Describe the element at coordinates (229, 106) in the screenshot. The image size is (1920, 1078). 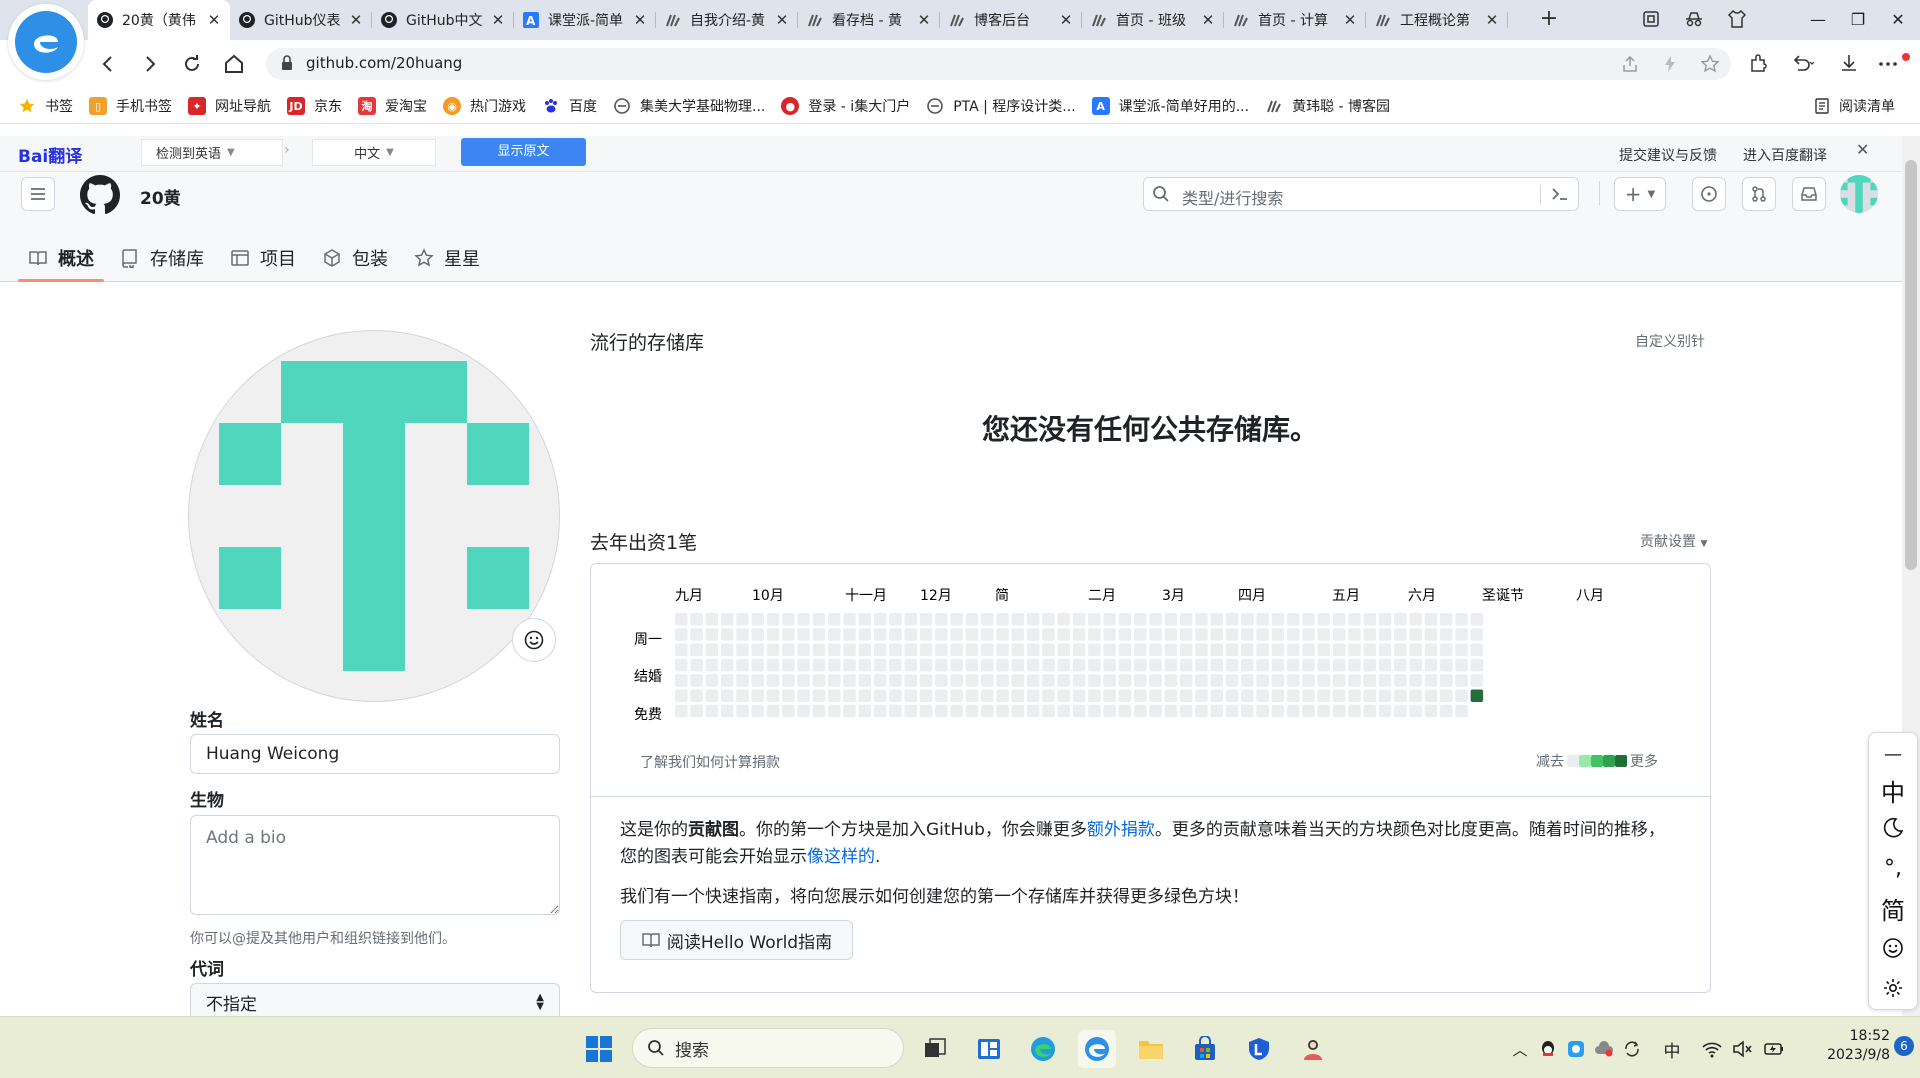
I see `bookmark-item: ✦ 网址导航` at that location.